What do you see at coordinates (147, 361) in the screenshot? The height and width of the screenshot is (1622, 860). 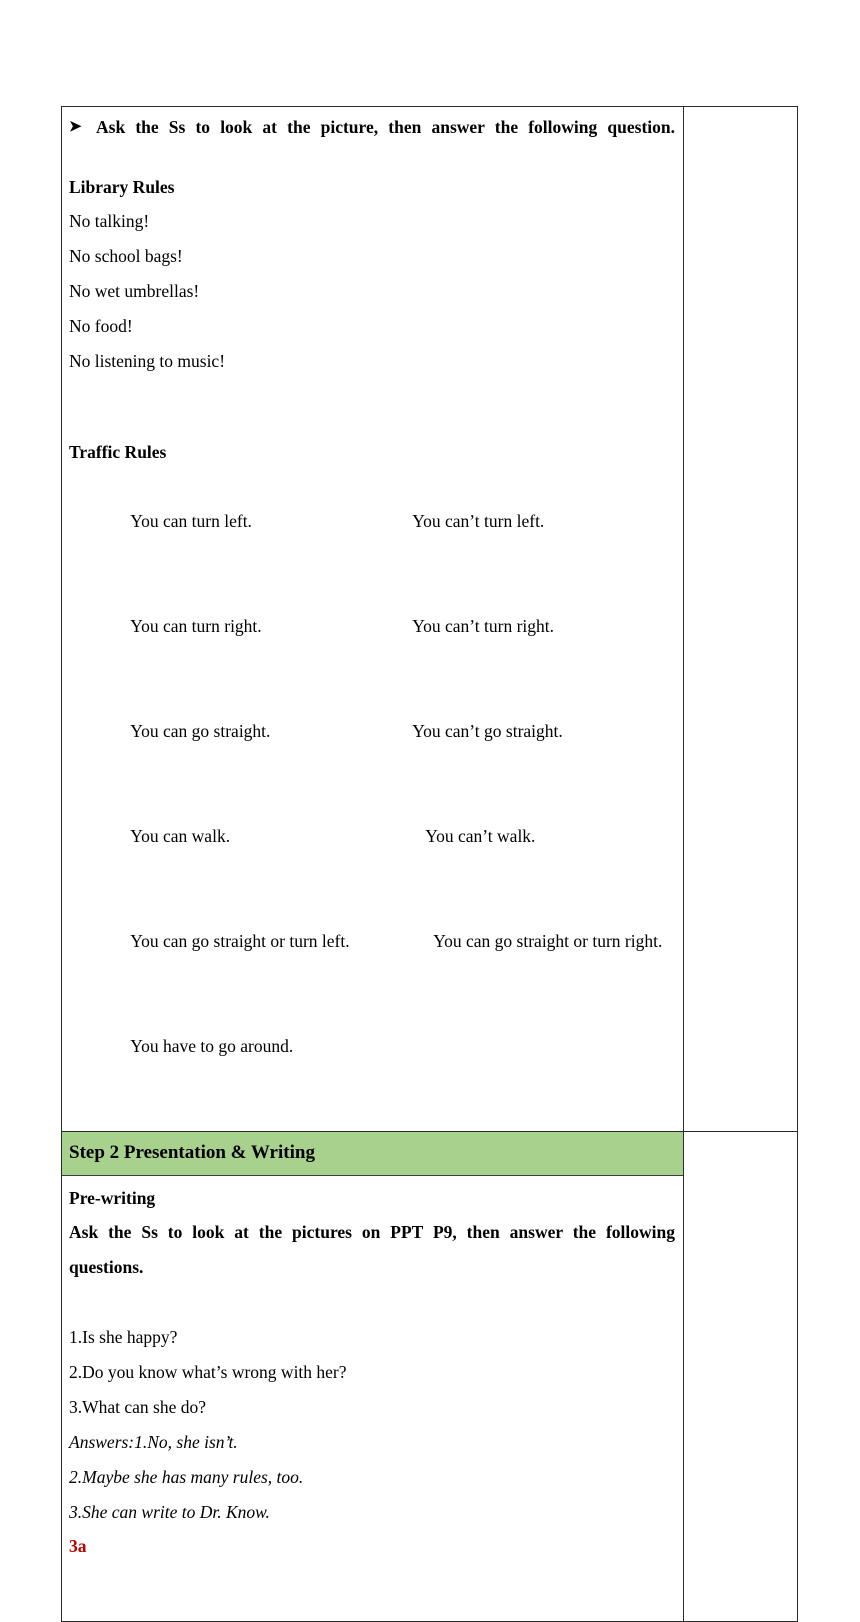 I see `library-rule-item: No listening to music!` at bounding box center [147, 361].